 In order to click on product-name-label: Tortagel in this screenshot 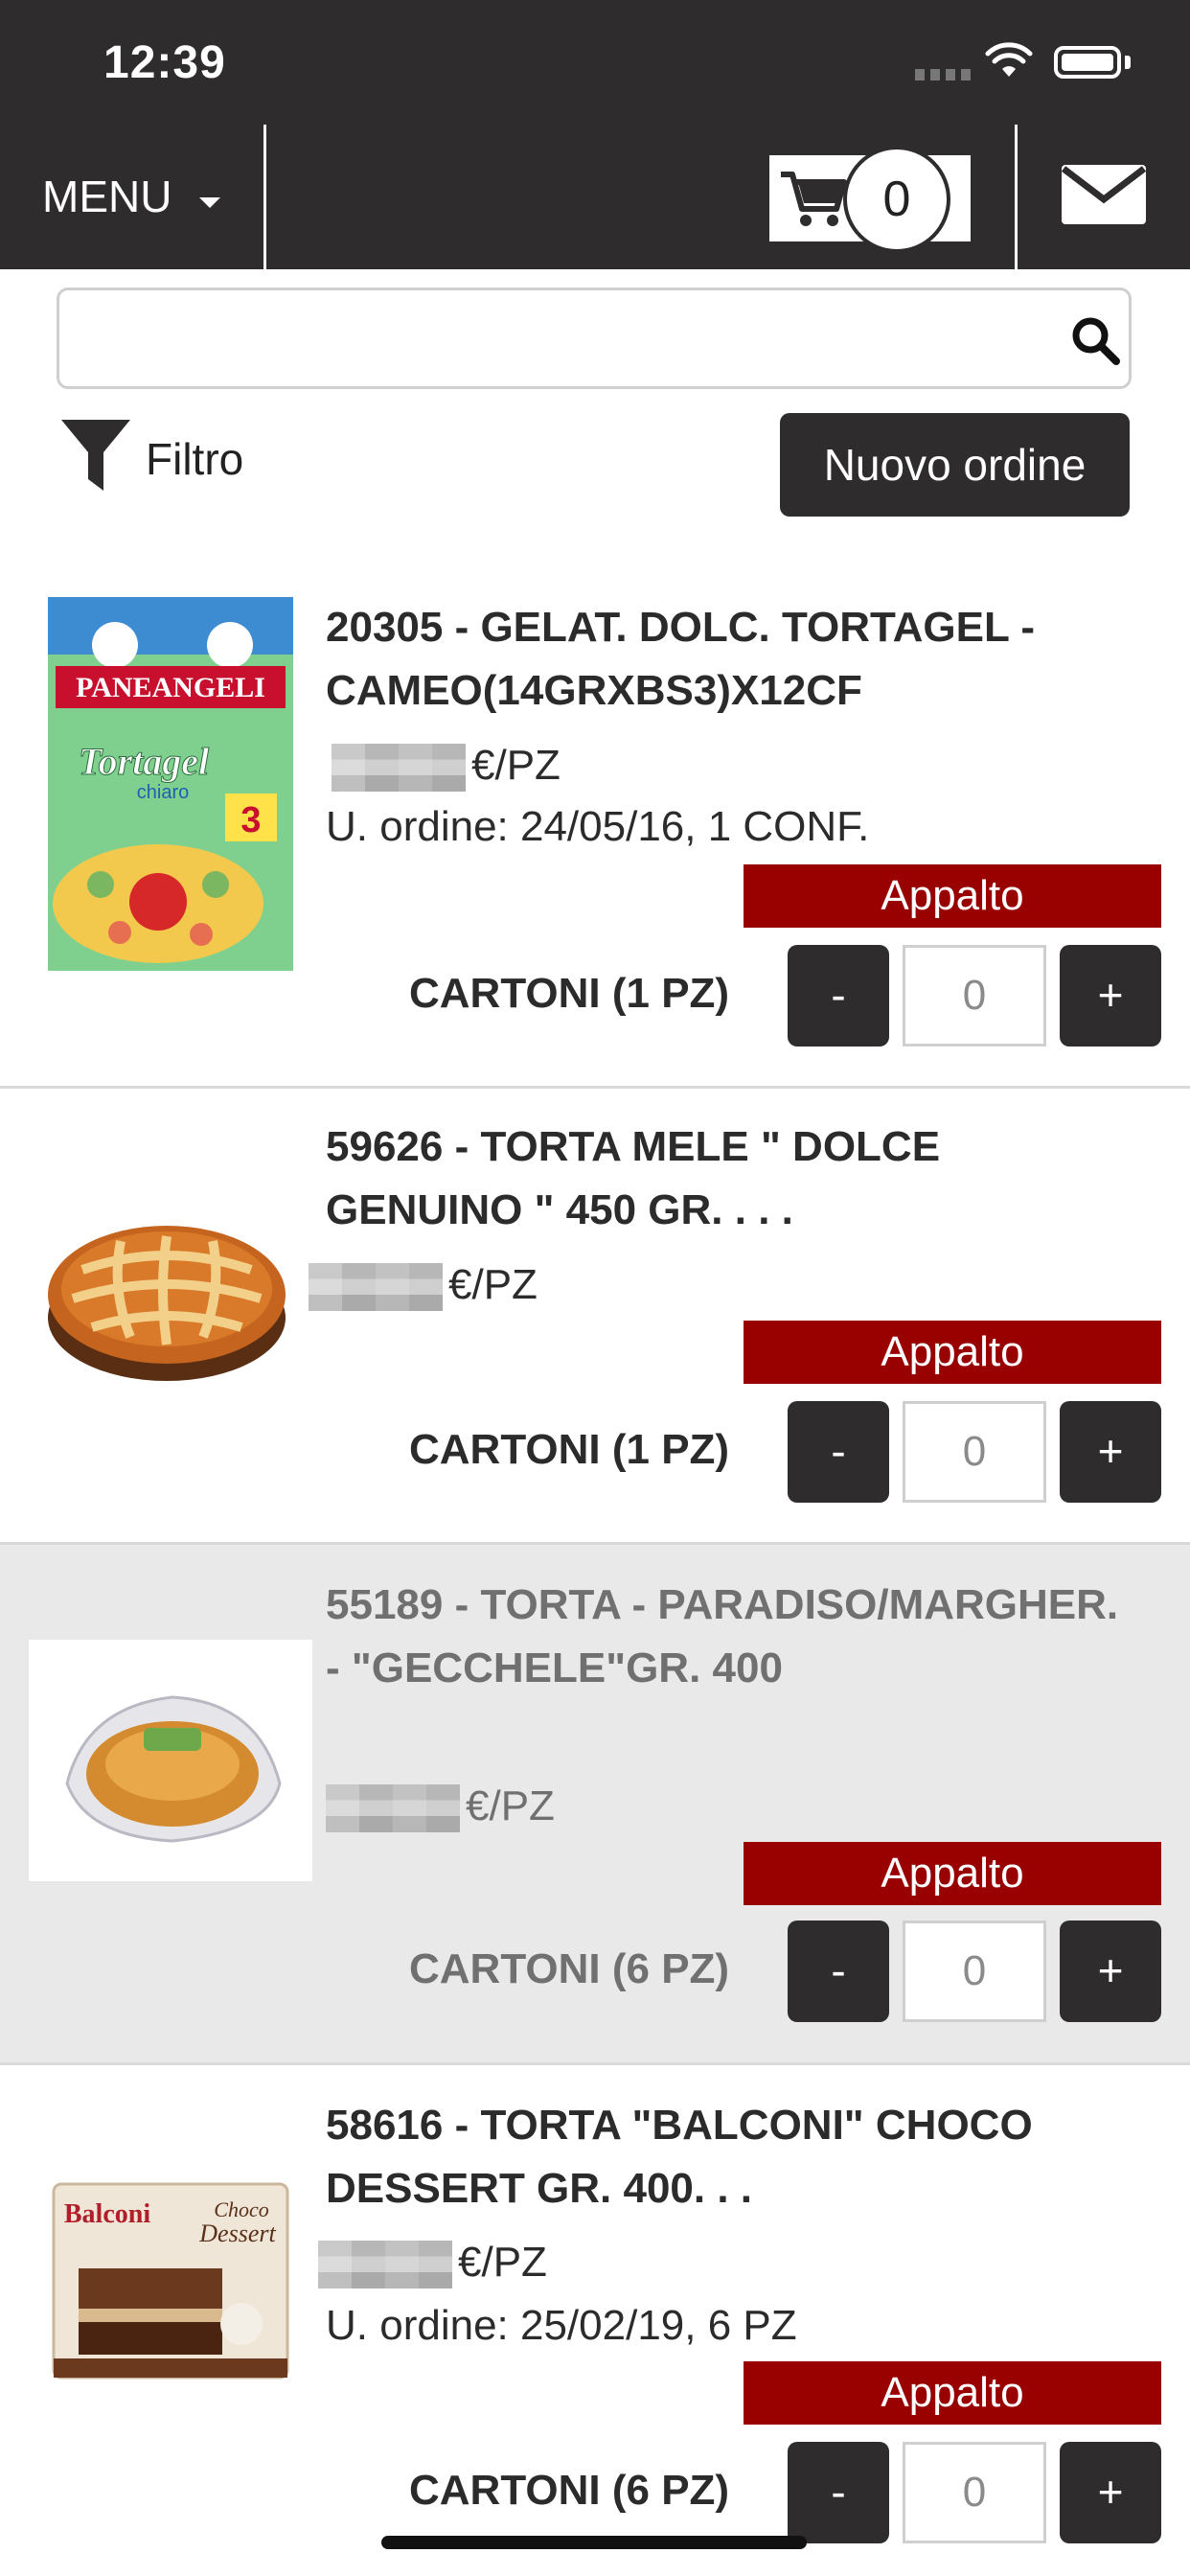, I will do `click(144, 761)`.